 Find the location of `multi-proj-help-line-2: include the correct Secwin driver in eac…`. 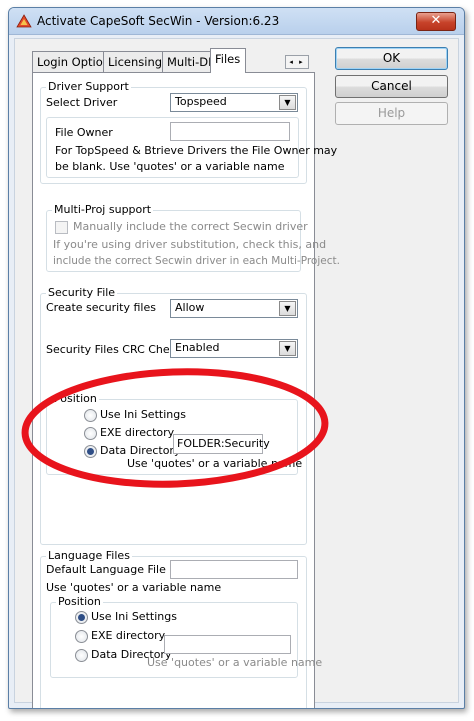

multi-proj-help-line-2: include the correct Secwin driver in eac… is located at coordinates (196, 261).